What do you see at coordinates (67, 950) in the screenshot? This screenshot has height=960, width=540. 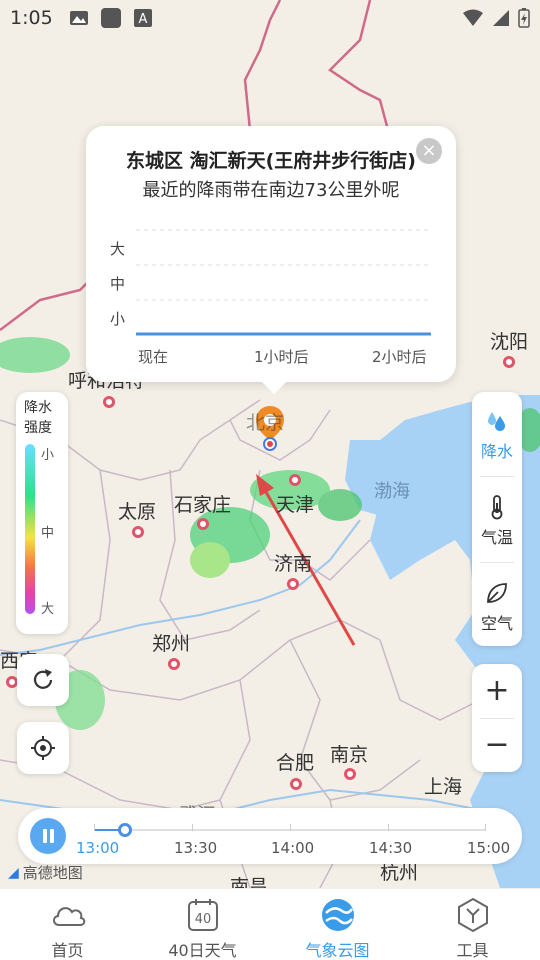 I see `nav-label: 首页` at bounding box center [67, 950].